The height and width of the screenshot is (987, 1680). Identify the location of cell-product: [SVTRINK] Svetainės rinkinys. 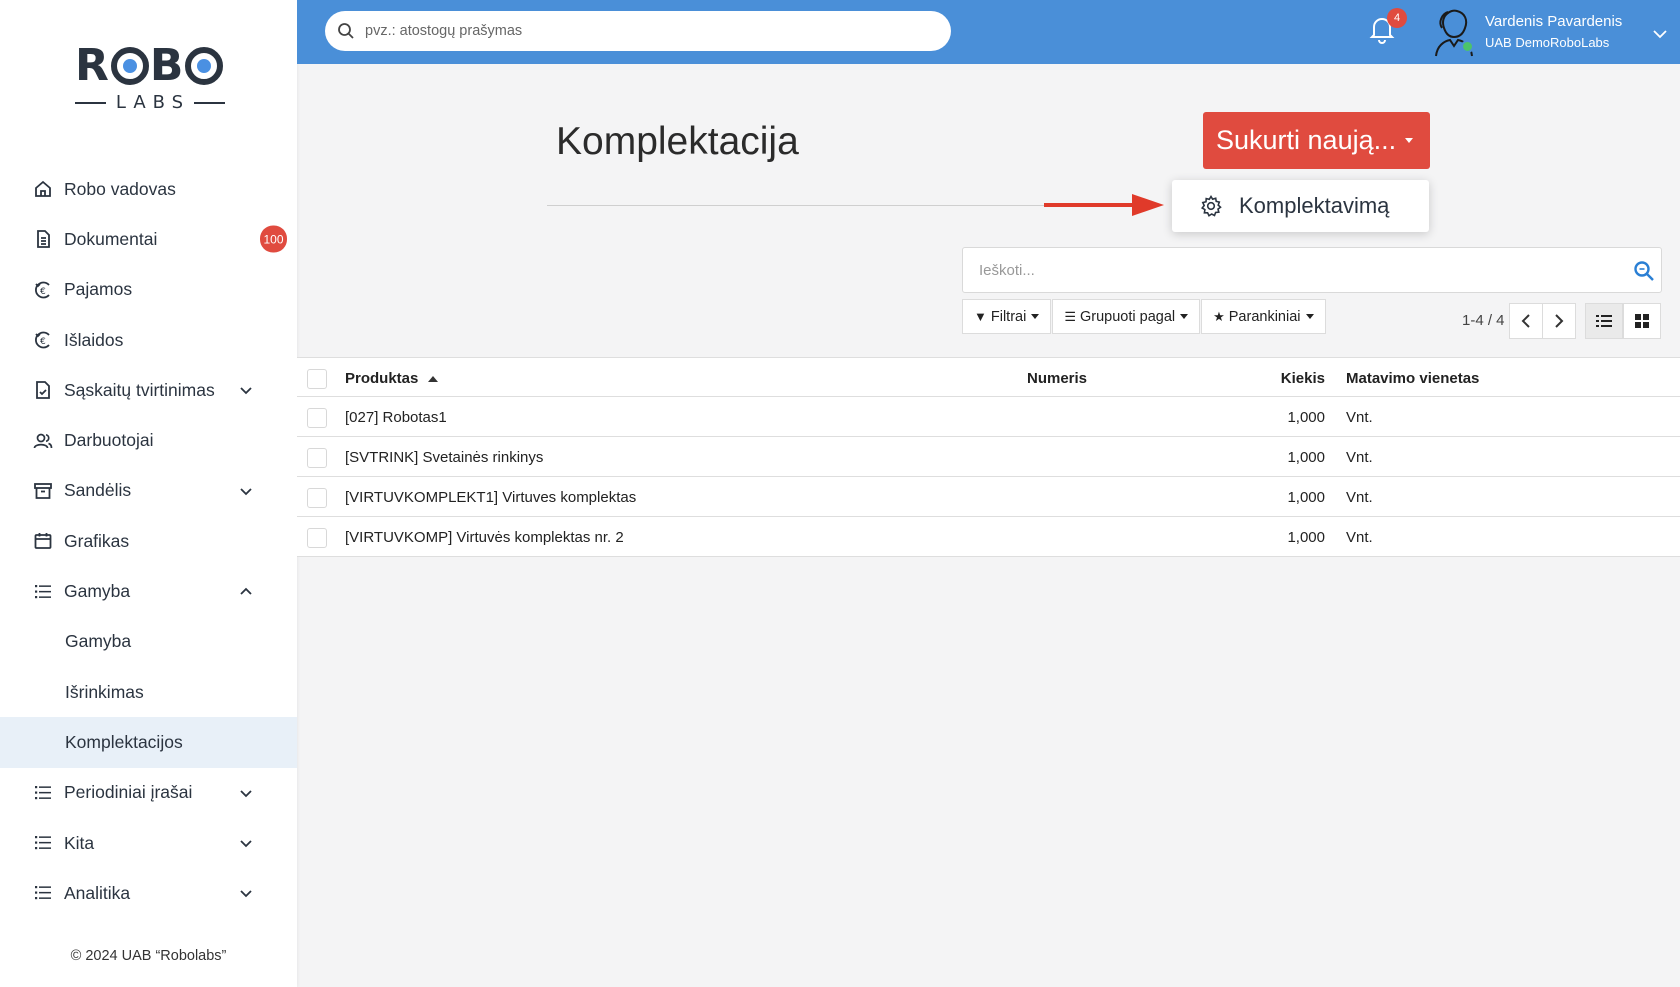
(444, 457).